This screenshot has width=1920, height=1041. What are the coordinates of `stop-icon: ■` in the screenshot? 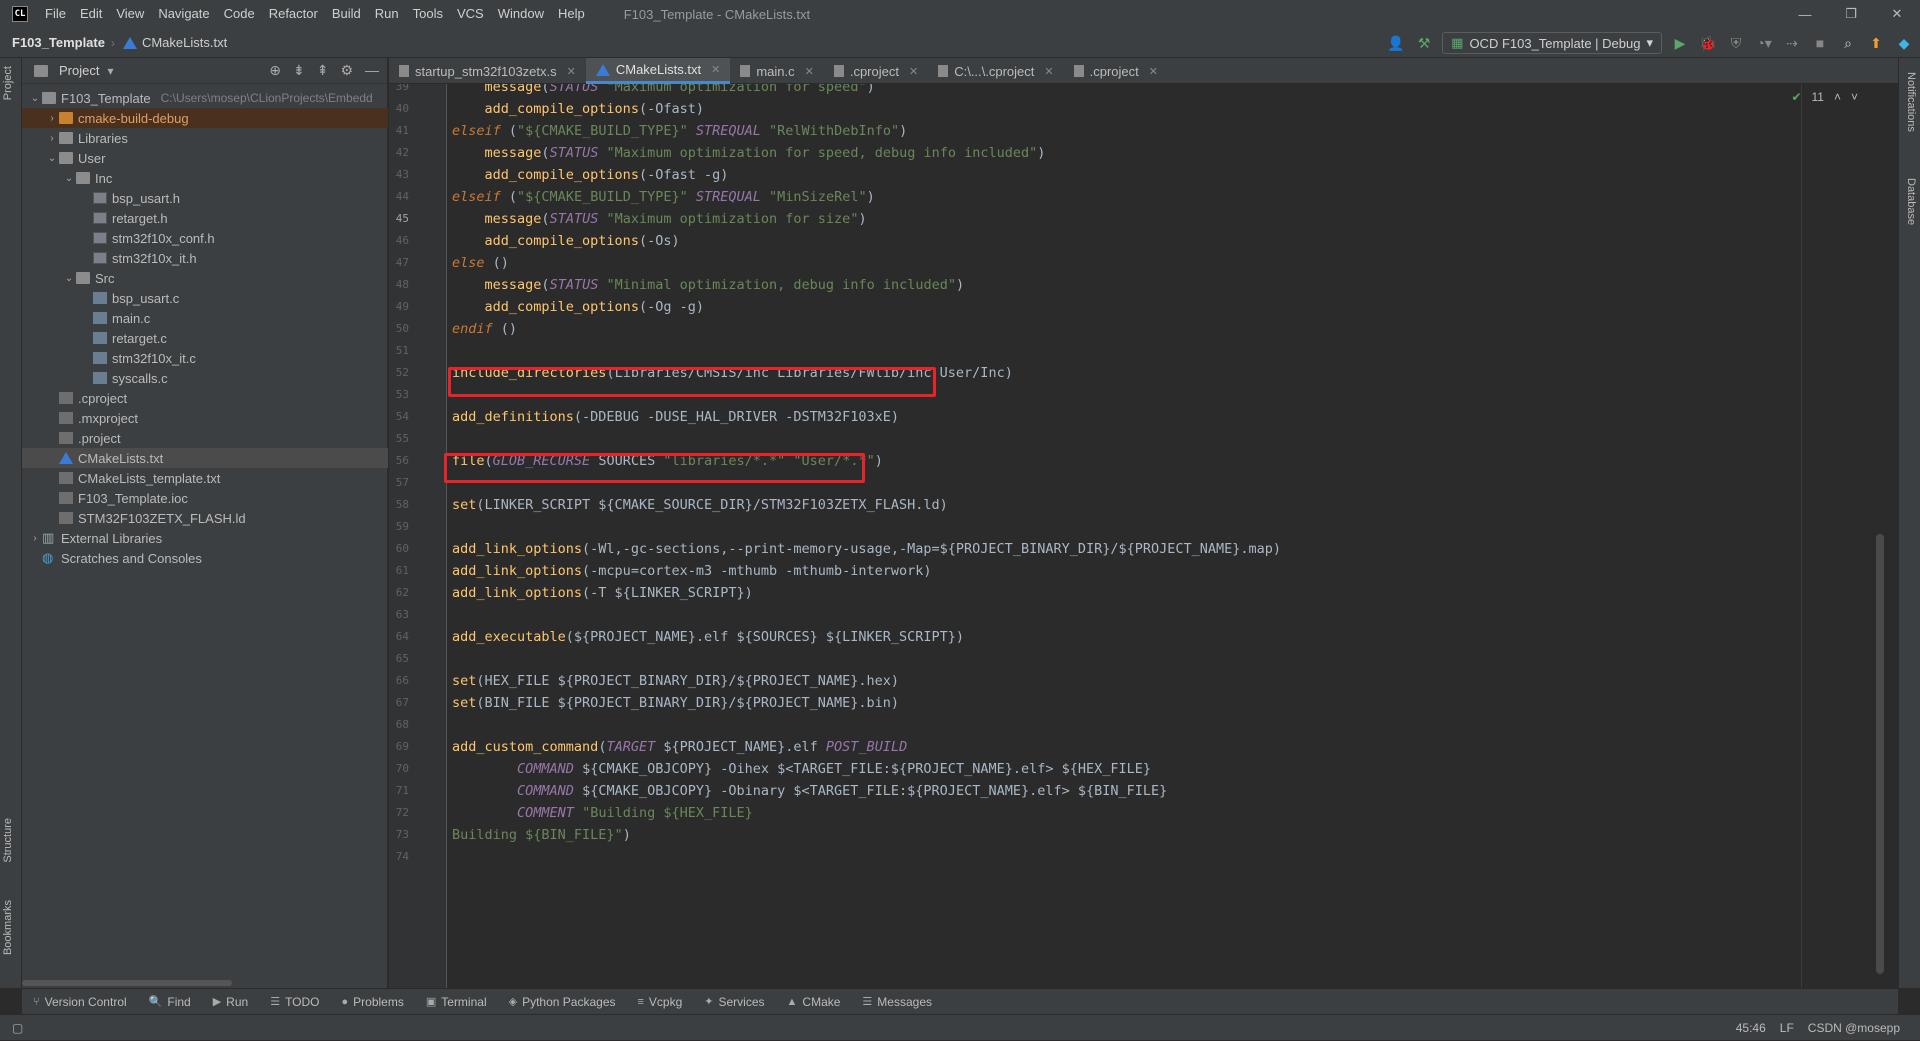 It's located at (1820, 43).